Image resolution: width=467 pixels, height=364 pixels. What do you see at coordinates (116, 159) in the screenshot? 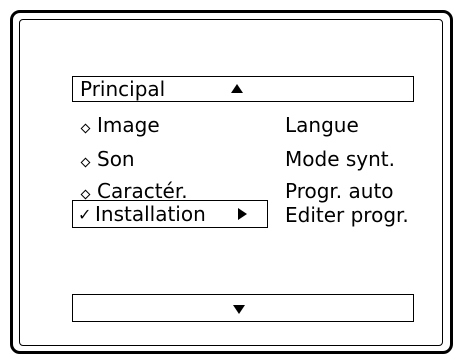
I see `menu-item-son: Son` at bounding box center [116, 159].